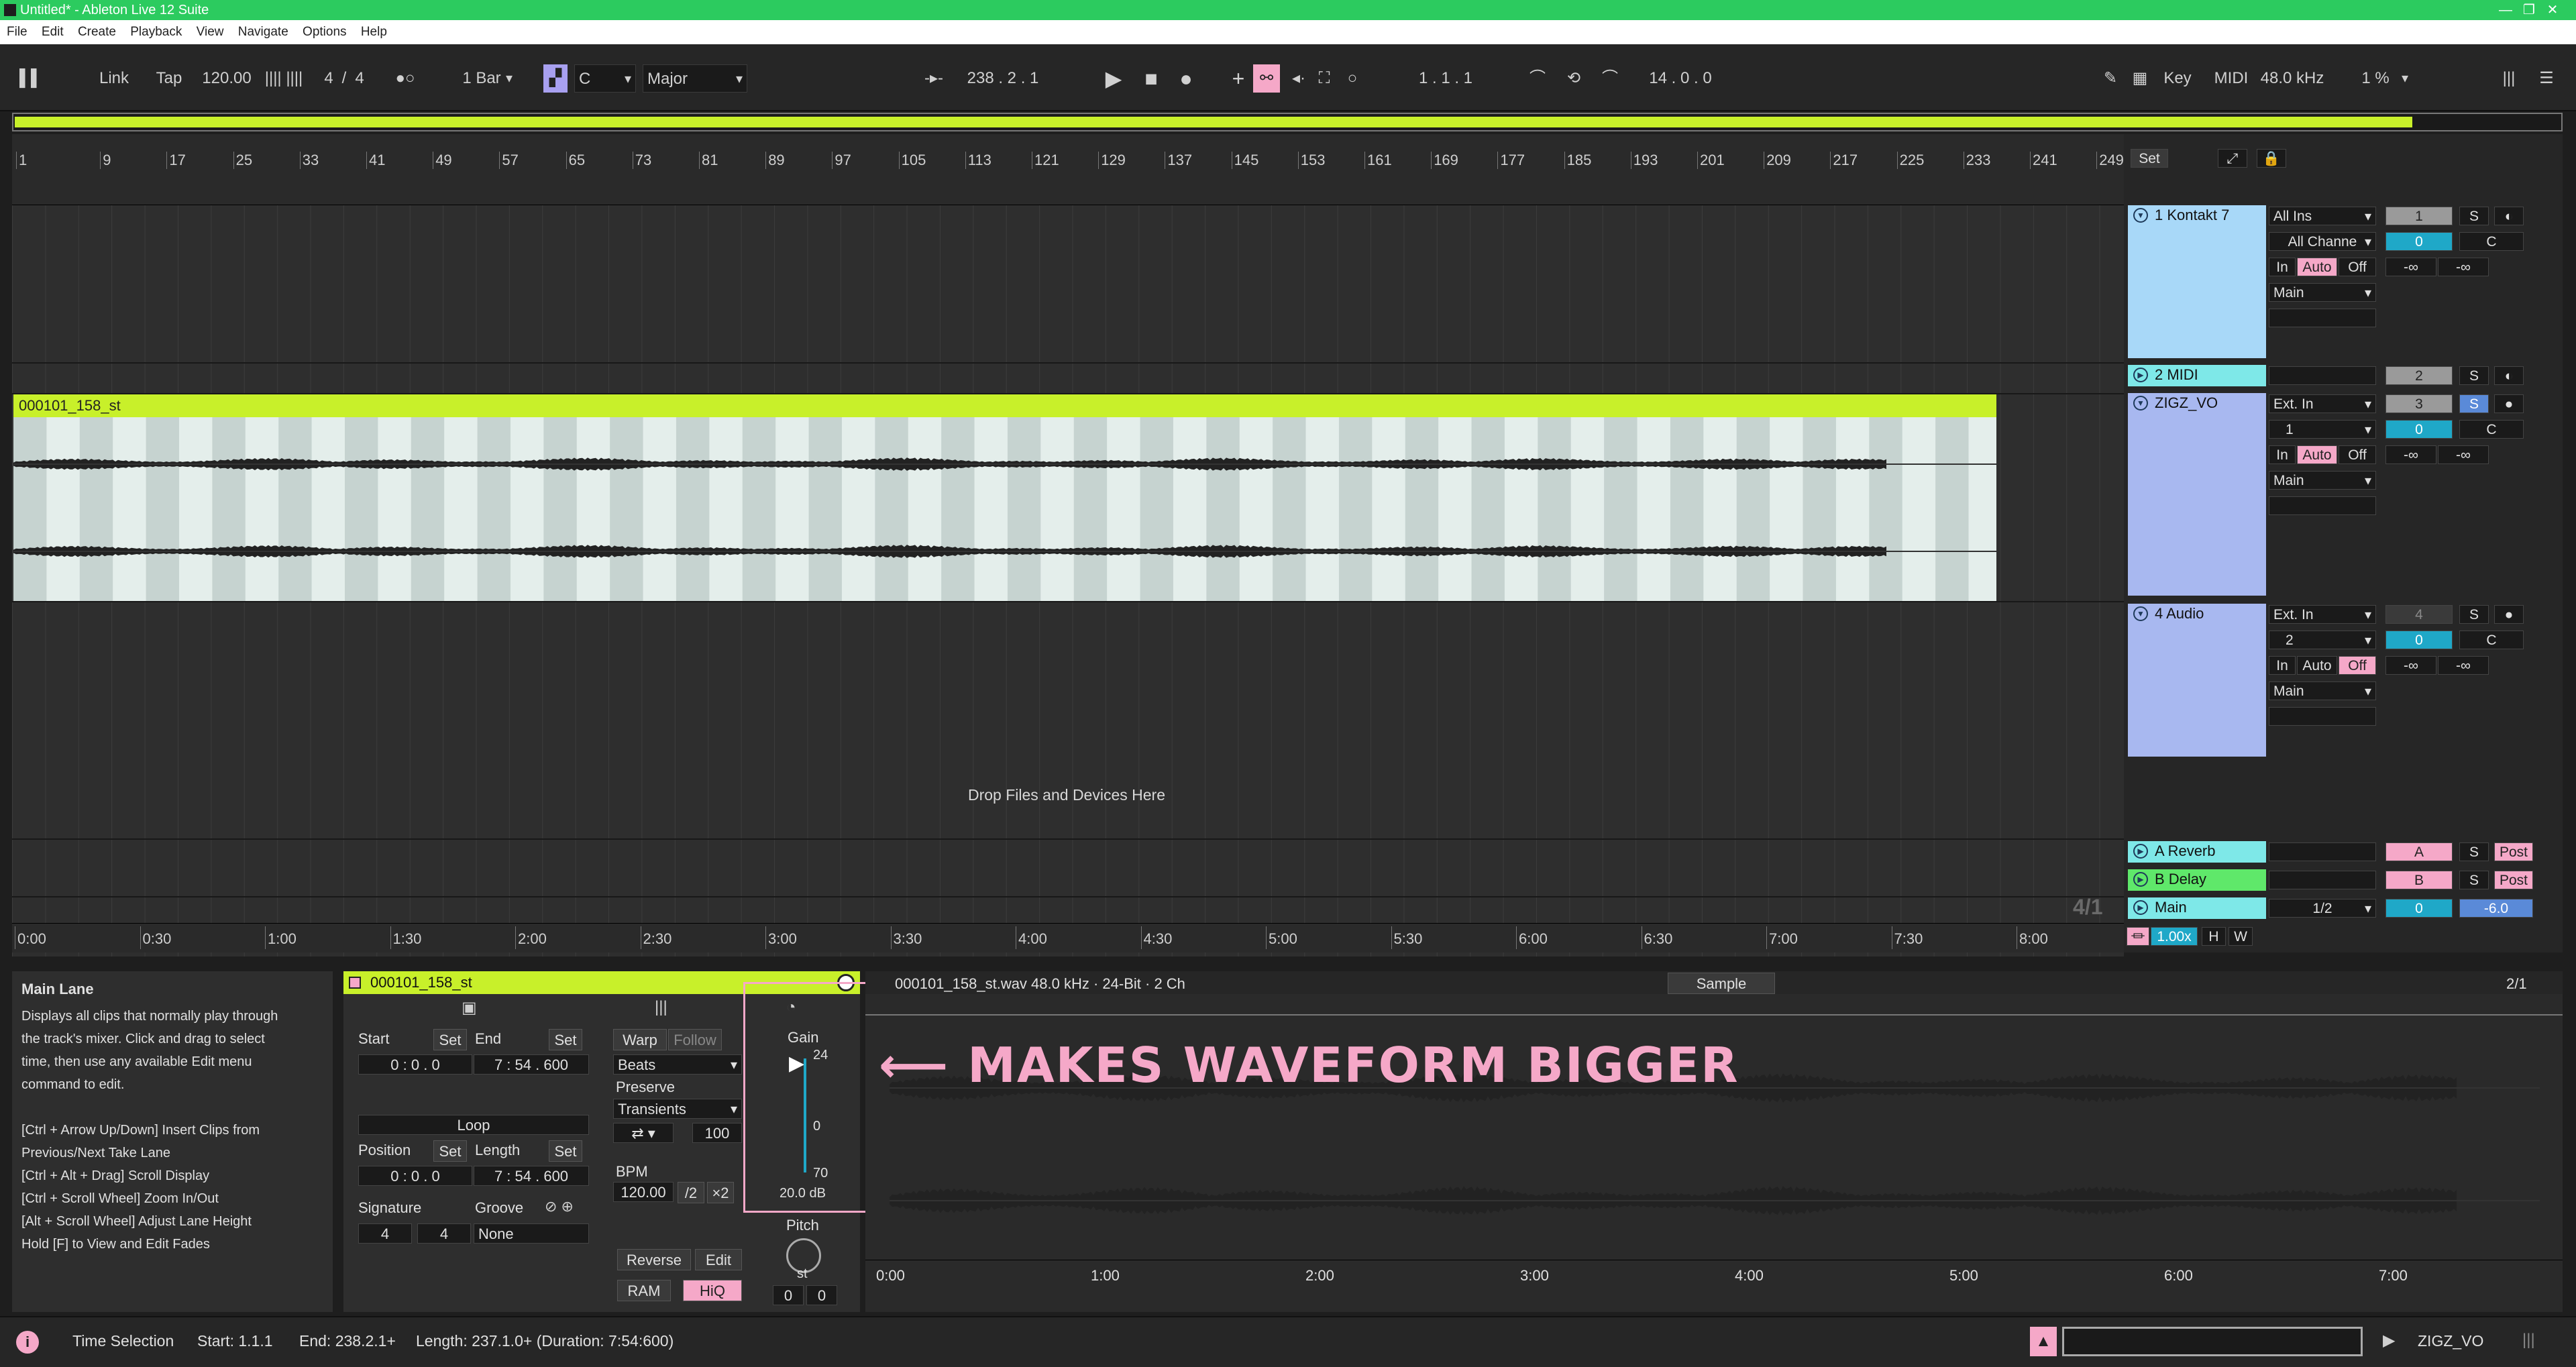 The image size is (2576, 1367). I want to click on track-2-title: ▶ 2 MIDI, so click(2197, 375).